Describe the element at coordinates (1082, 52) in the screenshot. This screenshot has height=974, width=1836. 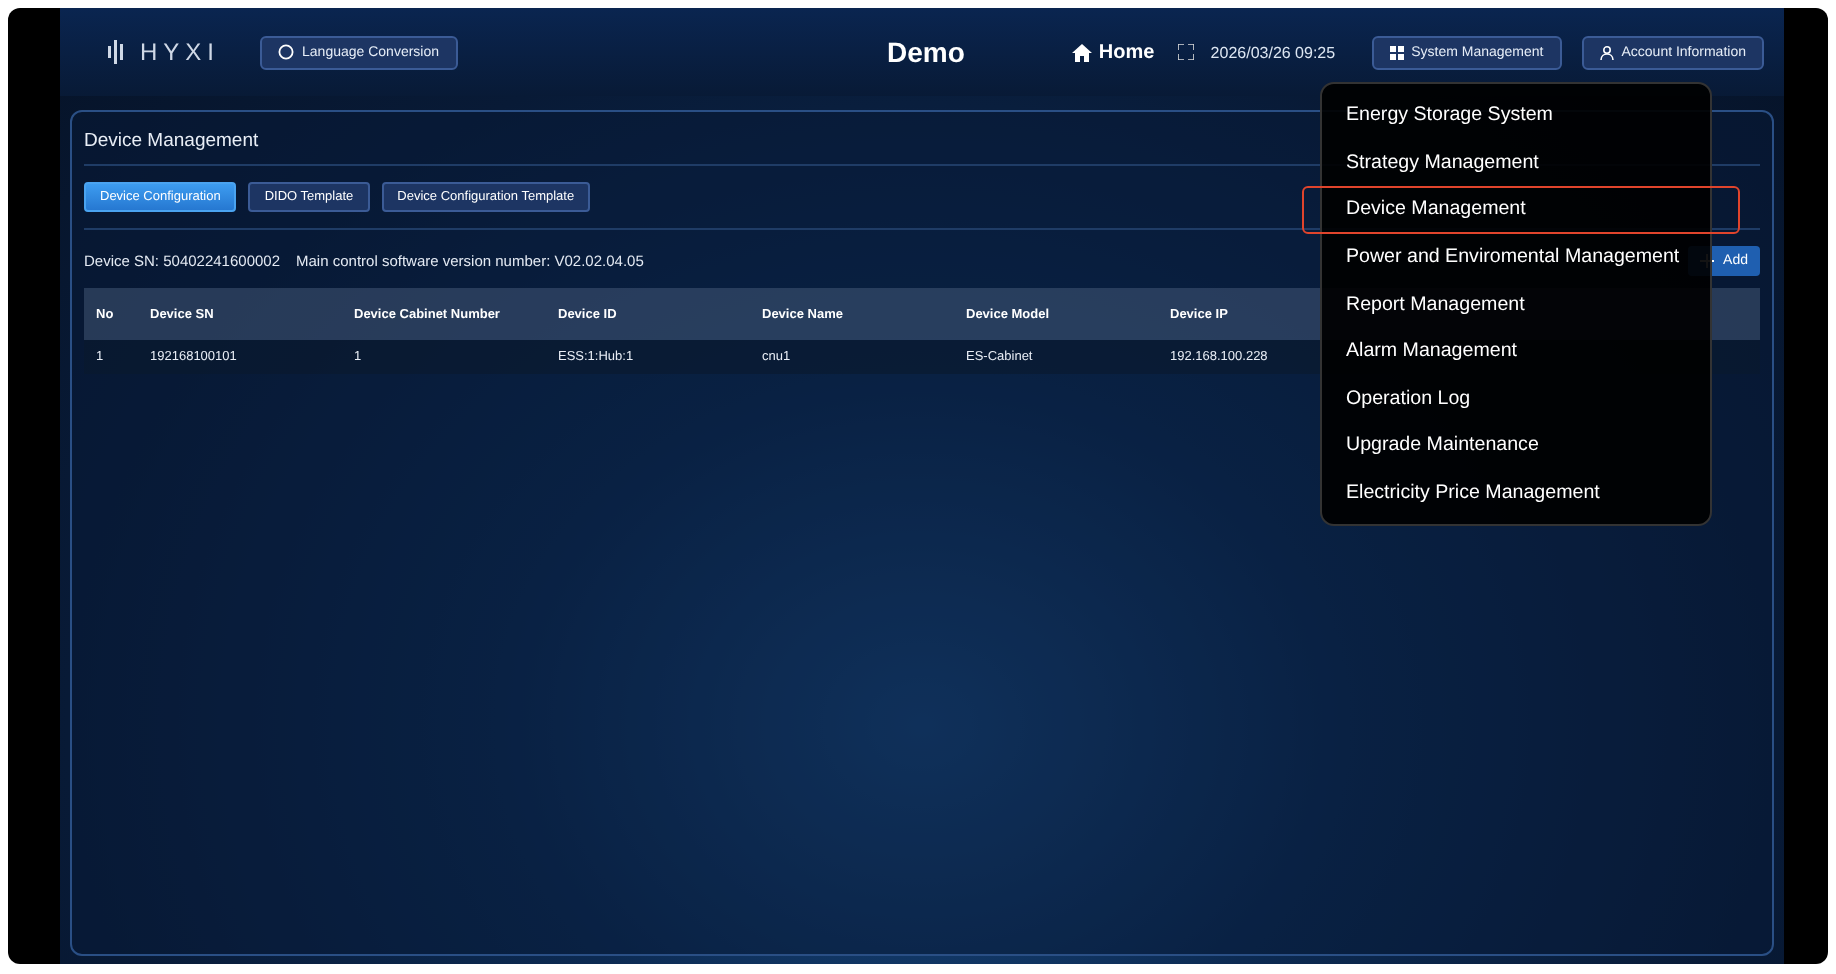
I see `home-icon` at that location.